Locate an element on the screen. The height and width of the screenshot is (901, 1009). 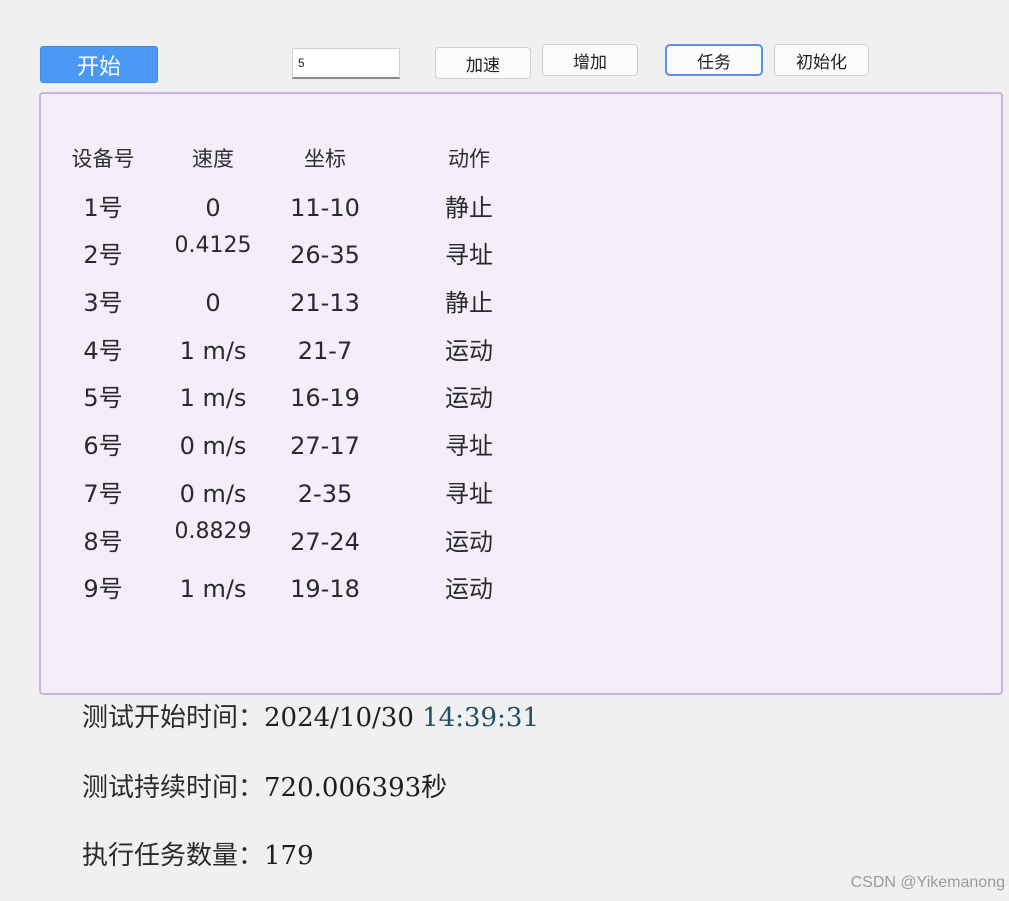
row-8-coord: 27-24 is located at coordinates (325, 542).